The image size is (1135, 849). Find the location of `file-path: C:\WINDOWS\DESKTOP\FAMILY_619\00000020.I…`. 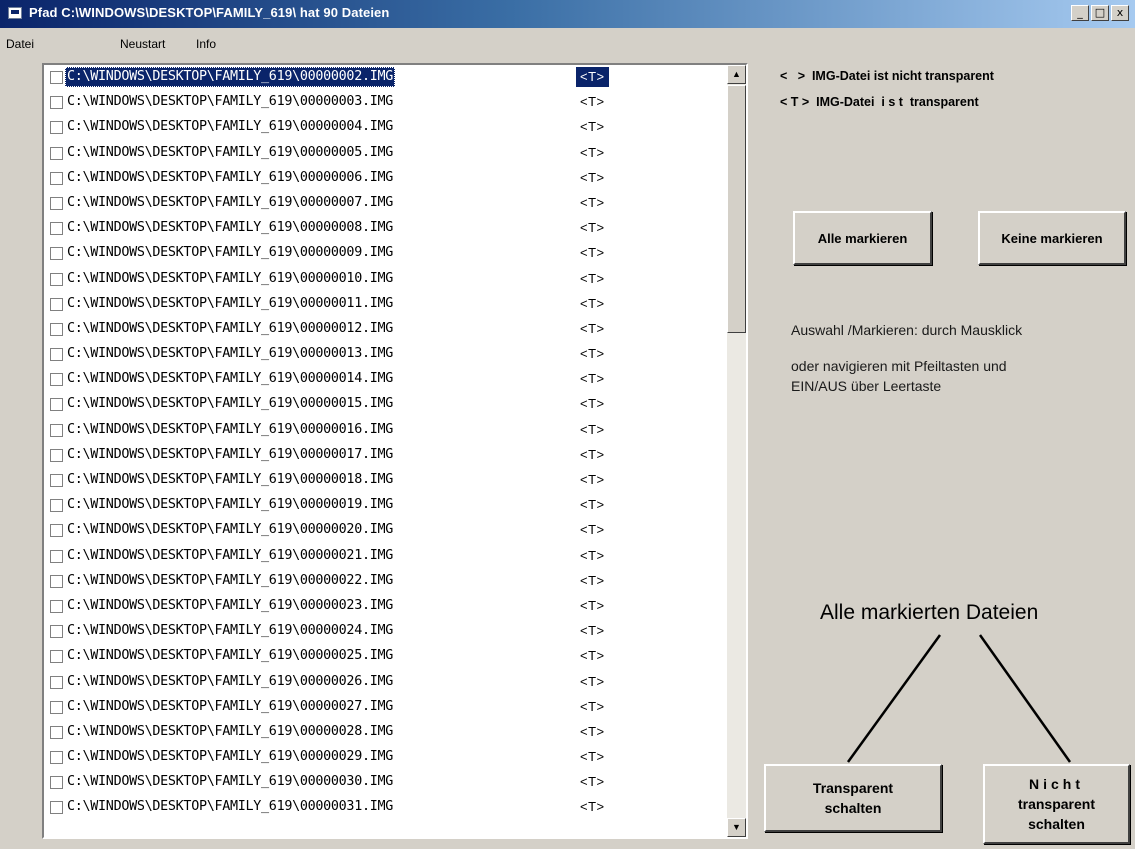

file-path: C:\WINDOWS\DESKTOP\FAMILY_619\00000020.I… is located at coordinates (230, 530).